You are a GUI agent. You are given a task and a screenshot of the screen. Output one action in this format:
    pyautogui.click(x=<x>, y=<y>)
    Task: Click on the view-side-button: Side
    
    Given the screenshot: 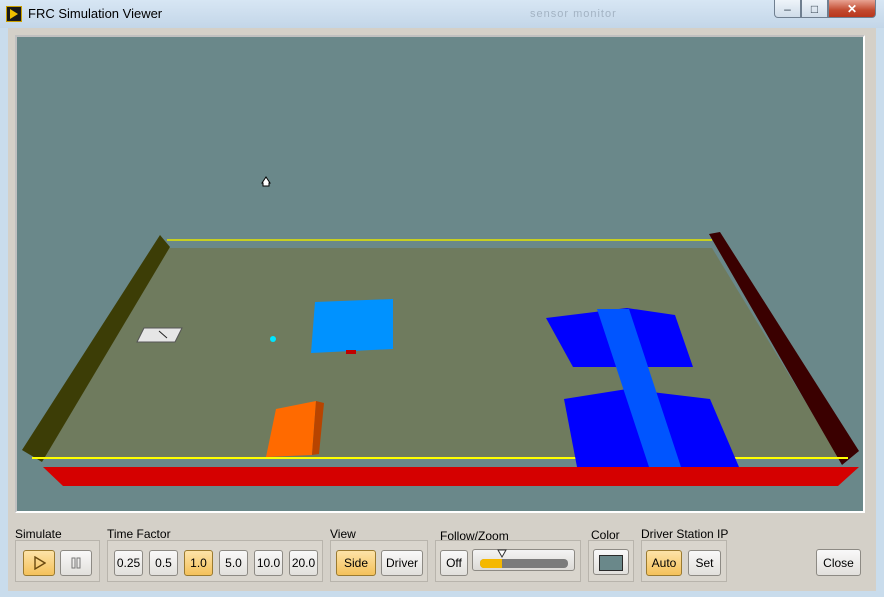 What is the action you would take?
    pyautogui.click(x=356, y=563)
    